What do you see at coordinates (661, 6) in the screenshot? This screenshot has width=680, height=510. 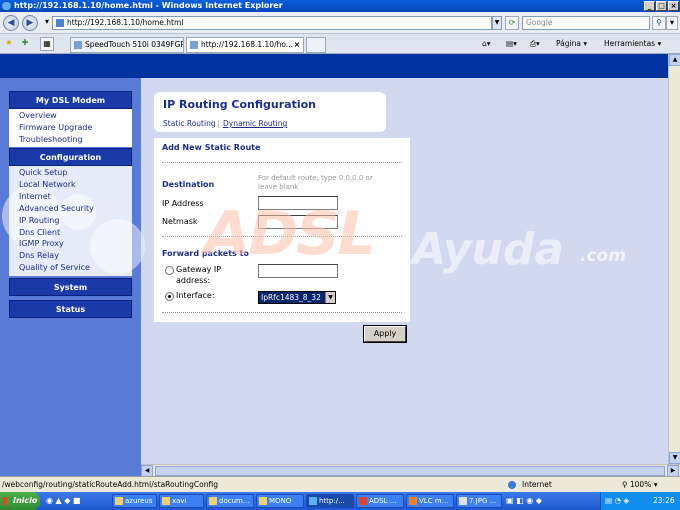 I see `maximize-icon: □` at bounding box center [661, 6].